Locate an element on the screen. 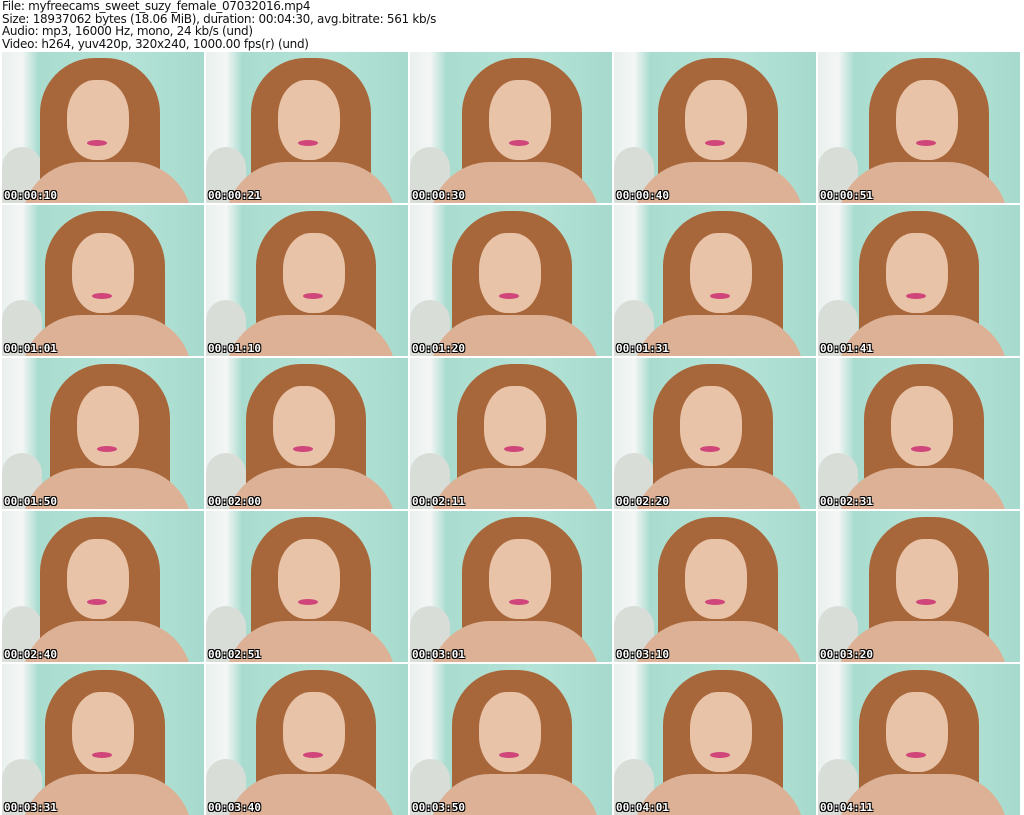  timestamp: 00:00:10 is located at coordinates (30, 195).